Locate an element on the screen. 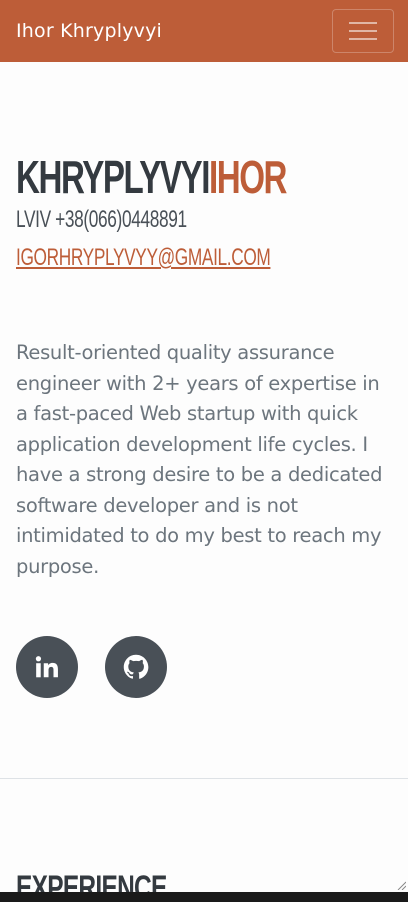 This screenshot has width=408, height=902. github-link is located at coordinates (136, 667).